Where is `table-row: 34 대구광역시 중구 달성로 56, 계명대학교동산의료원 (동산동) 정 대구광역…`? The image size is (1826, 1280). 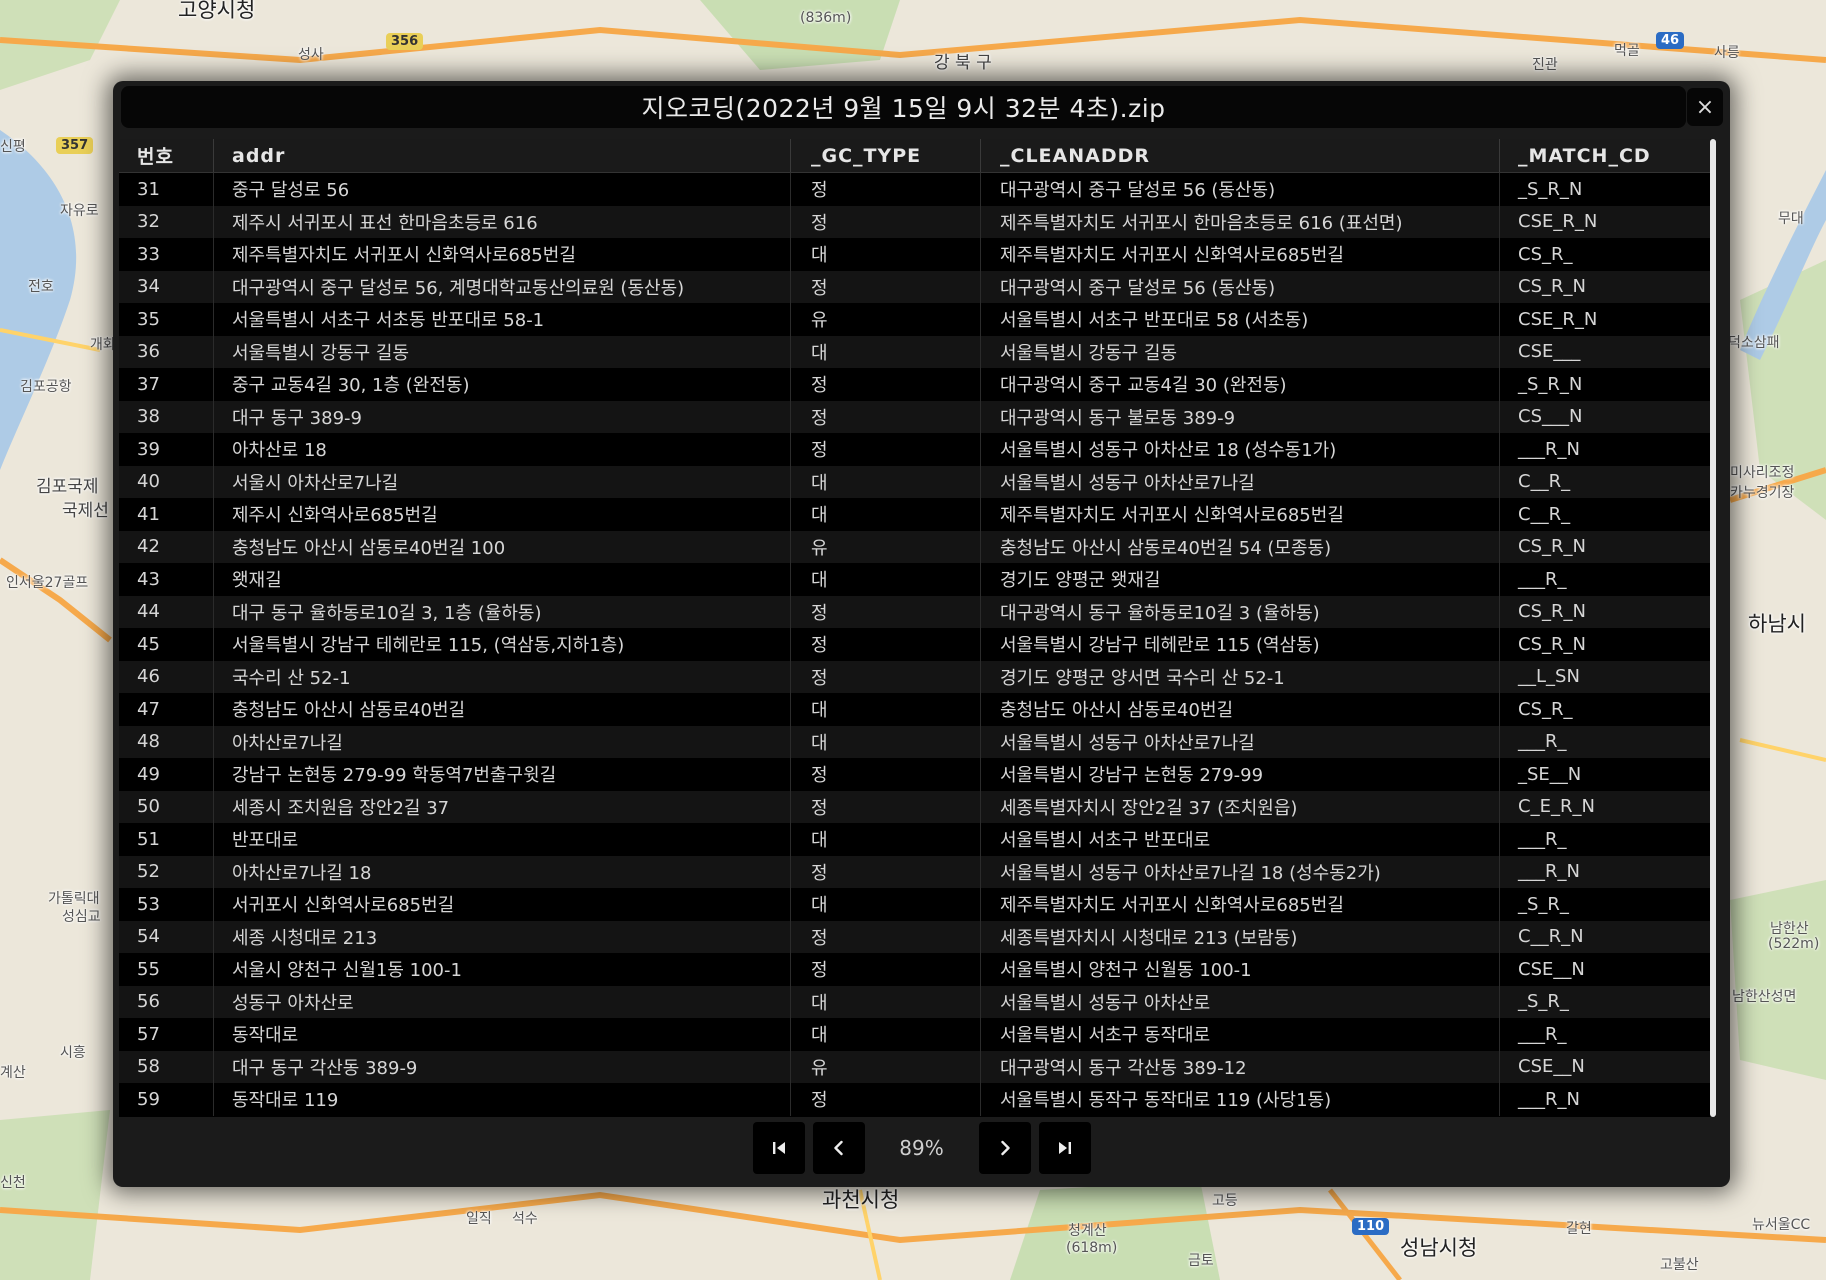
table-row: 34 대구광역시 중구 달성로 56, 계명대학교동산의료원 (동산동) 정 대구광역… is located at coordinates (917, 286).